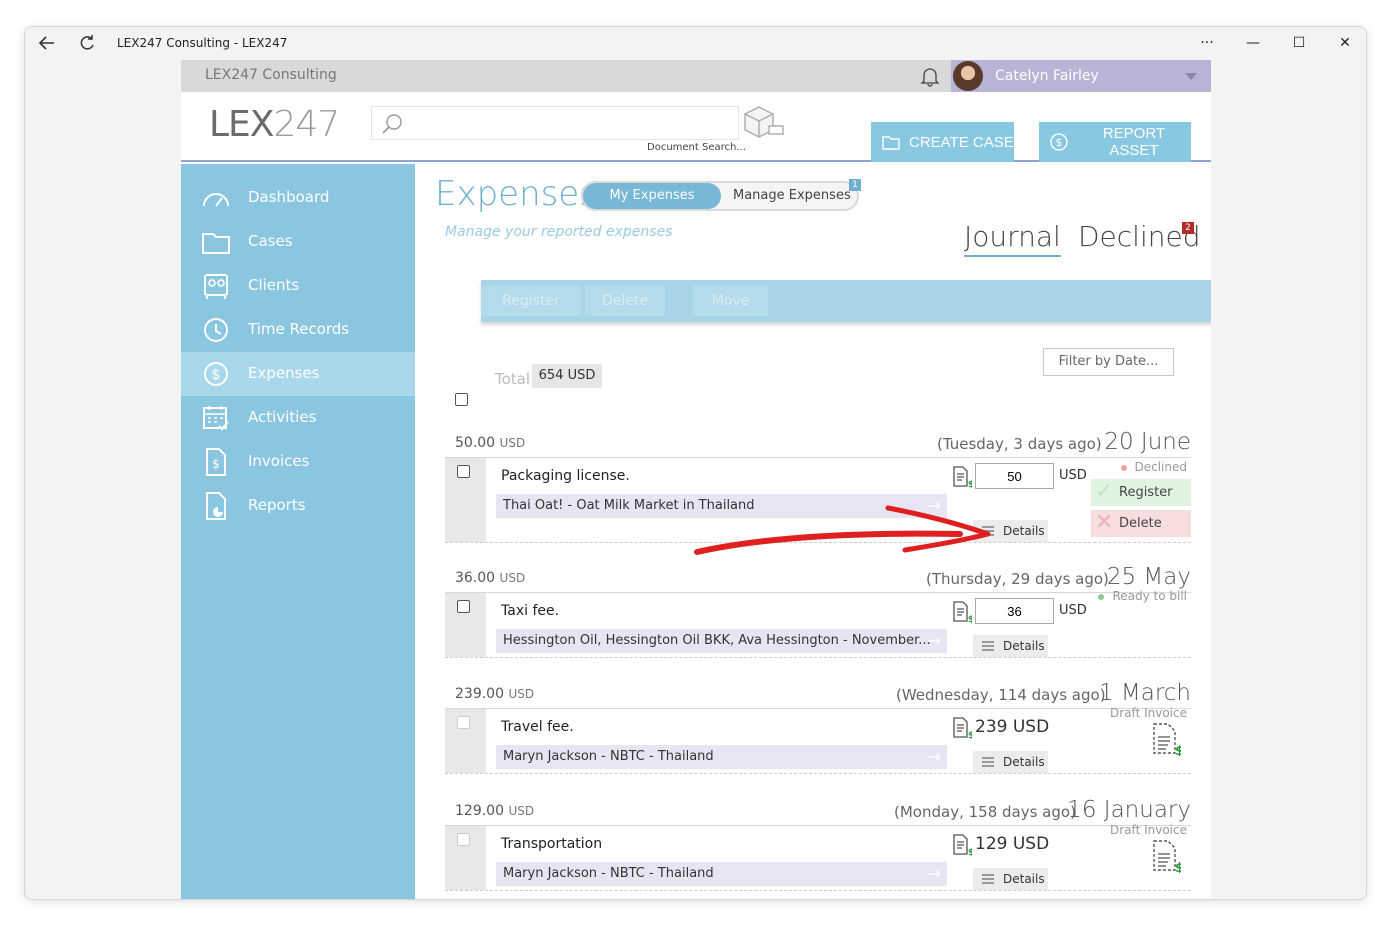 The width and height of the screenshot is (1390, 925). What do you see at coordinates (298, 506) in the screenshot?
I see `sidebar-item-reports: Reports` at bounding box center [298, 506].